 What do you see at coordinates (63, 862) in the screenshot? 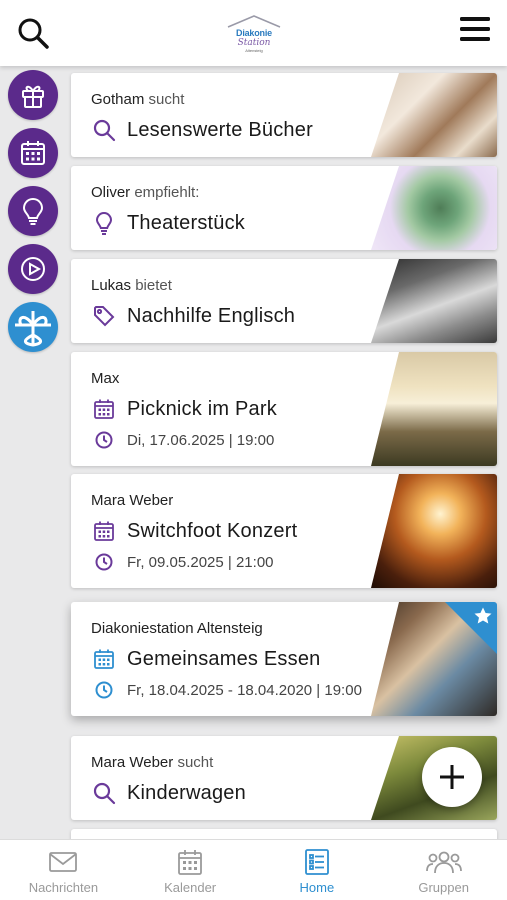
I see `envelope-icon` at bounding box center [63, 862].